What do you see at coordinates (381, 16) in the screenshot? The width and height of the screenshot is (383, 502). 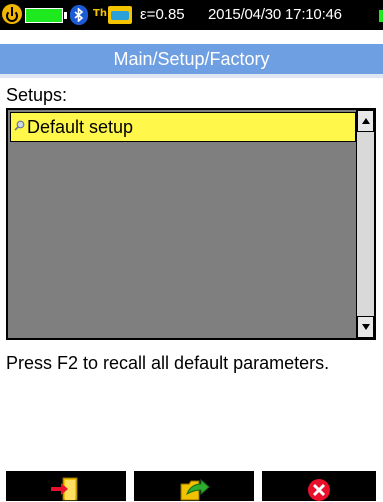 I see `status-indicator` at bounding box center [381, 16].